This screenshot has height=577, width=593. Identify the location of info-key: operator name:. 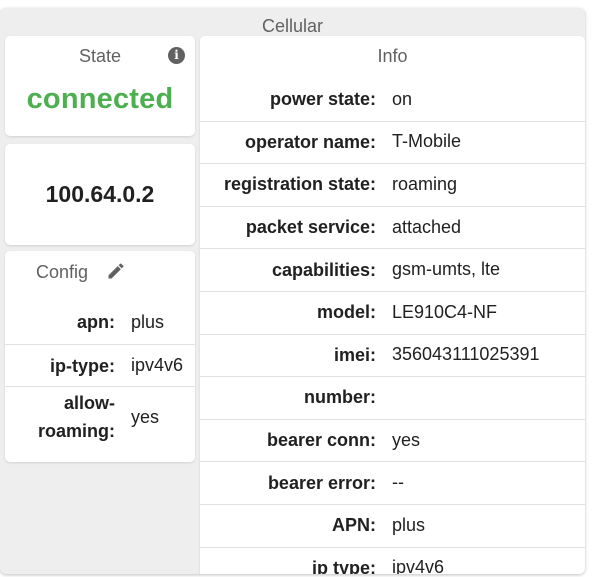
(310, 141).